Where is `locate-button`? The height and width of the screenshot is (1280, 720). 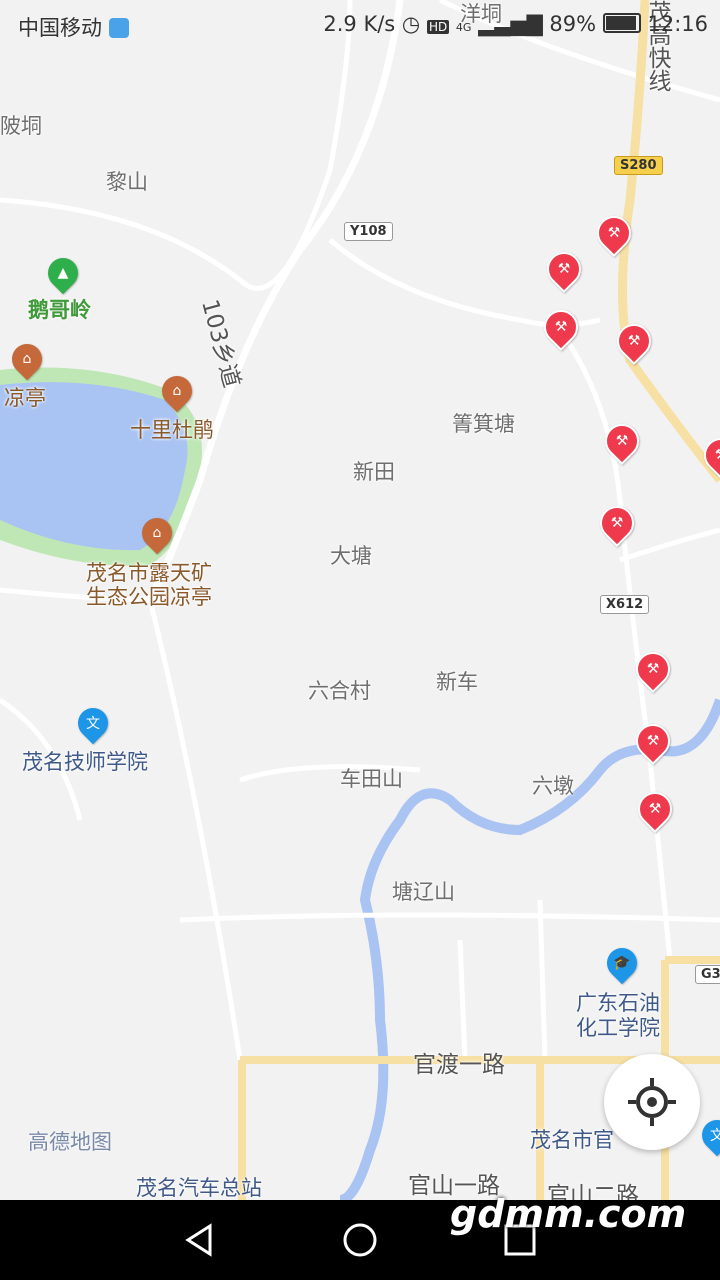
locate-button is located at coordinates (652, 1102).